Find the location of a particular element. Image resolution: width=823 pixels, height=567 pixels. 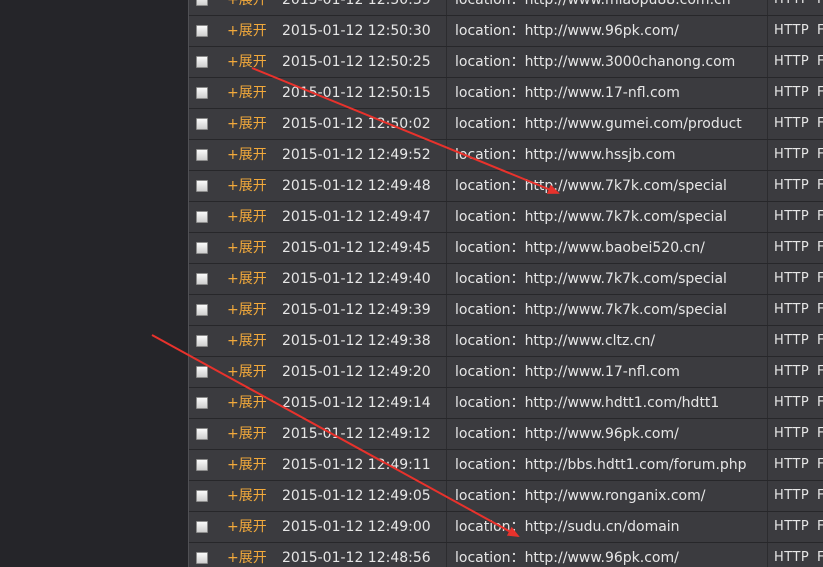

location-url: http://www.hdtt1.com/hdtt1 is located at coordinates (622, 403).